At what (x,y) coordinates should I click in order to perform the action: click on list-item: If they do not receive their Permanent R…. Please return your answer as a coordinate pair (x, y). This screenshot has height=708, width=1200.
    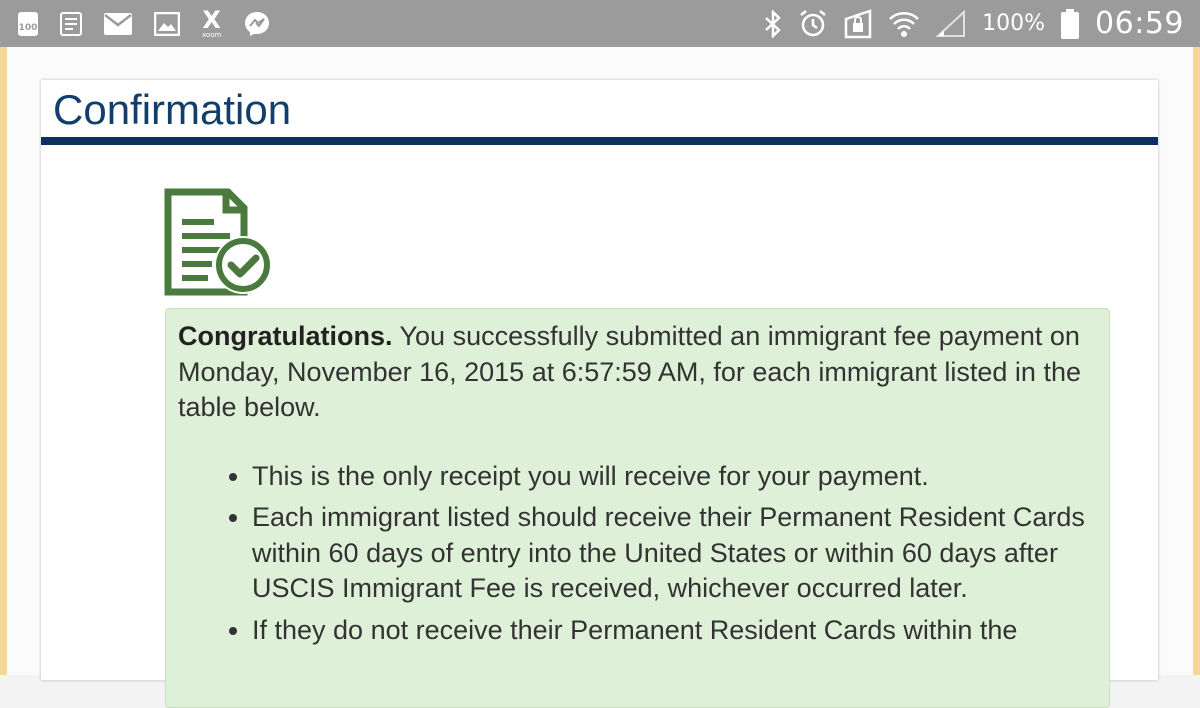
    Looking at the image, I should click on (674, 631).